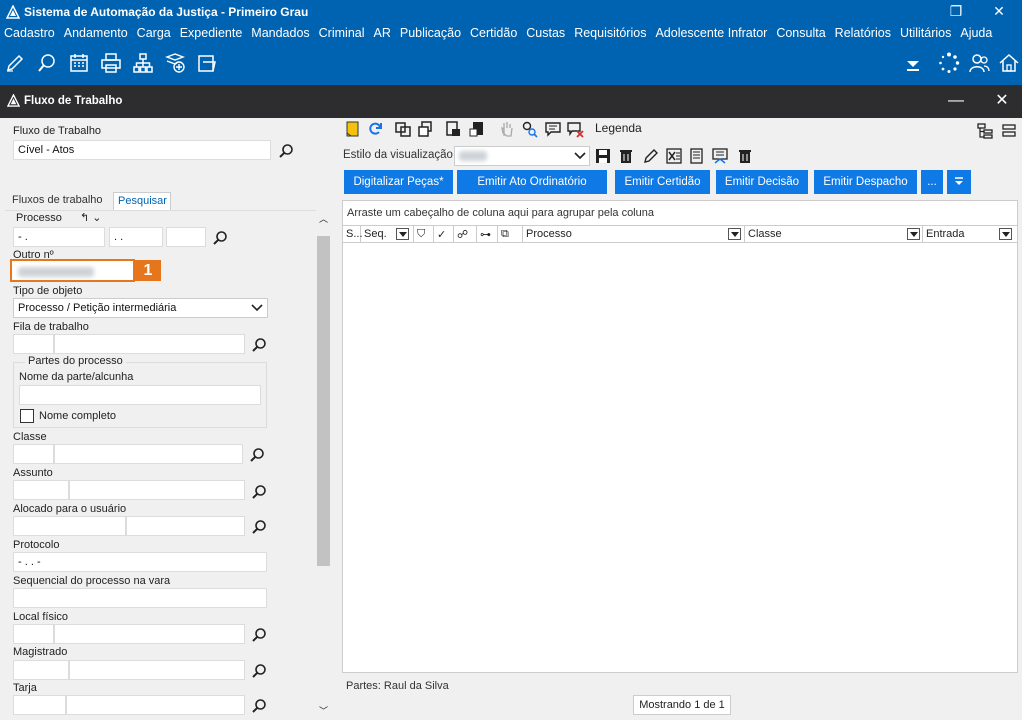 The height and width of the screenshot is (720, 1022). I want to click on lock-document-icon, so click(453, 129).